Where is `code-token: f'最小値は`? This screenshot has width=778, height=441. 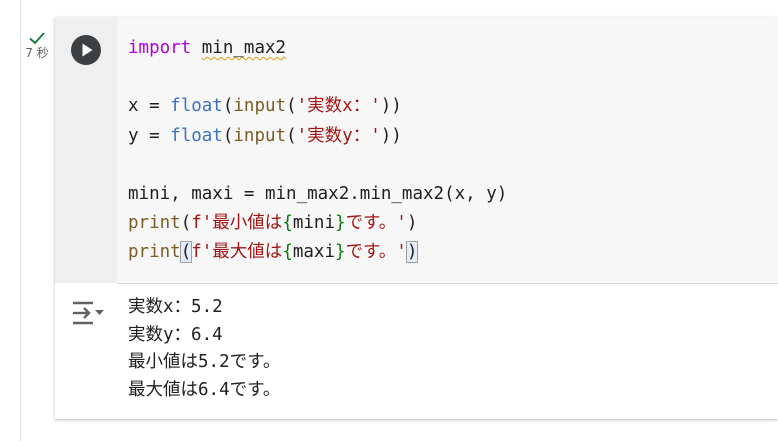 code-token: f'最小値は is located at coordinates (237, 223).